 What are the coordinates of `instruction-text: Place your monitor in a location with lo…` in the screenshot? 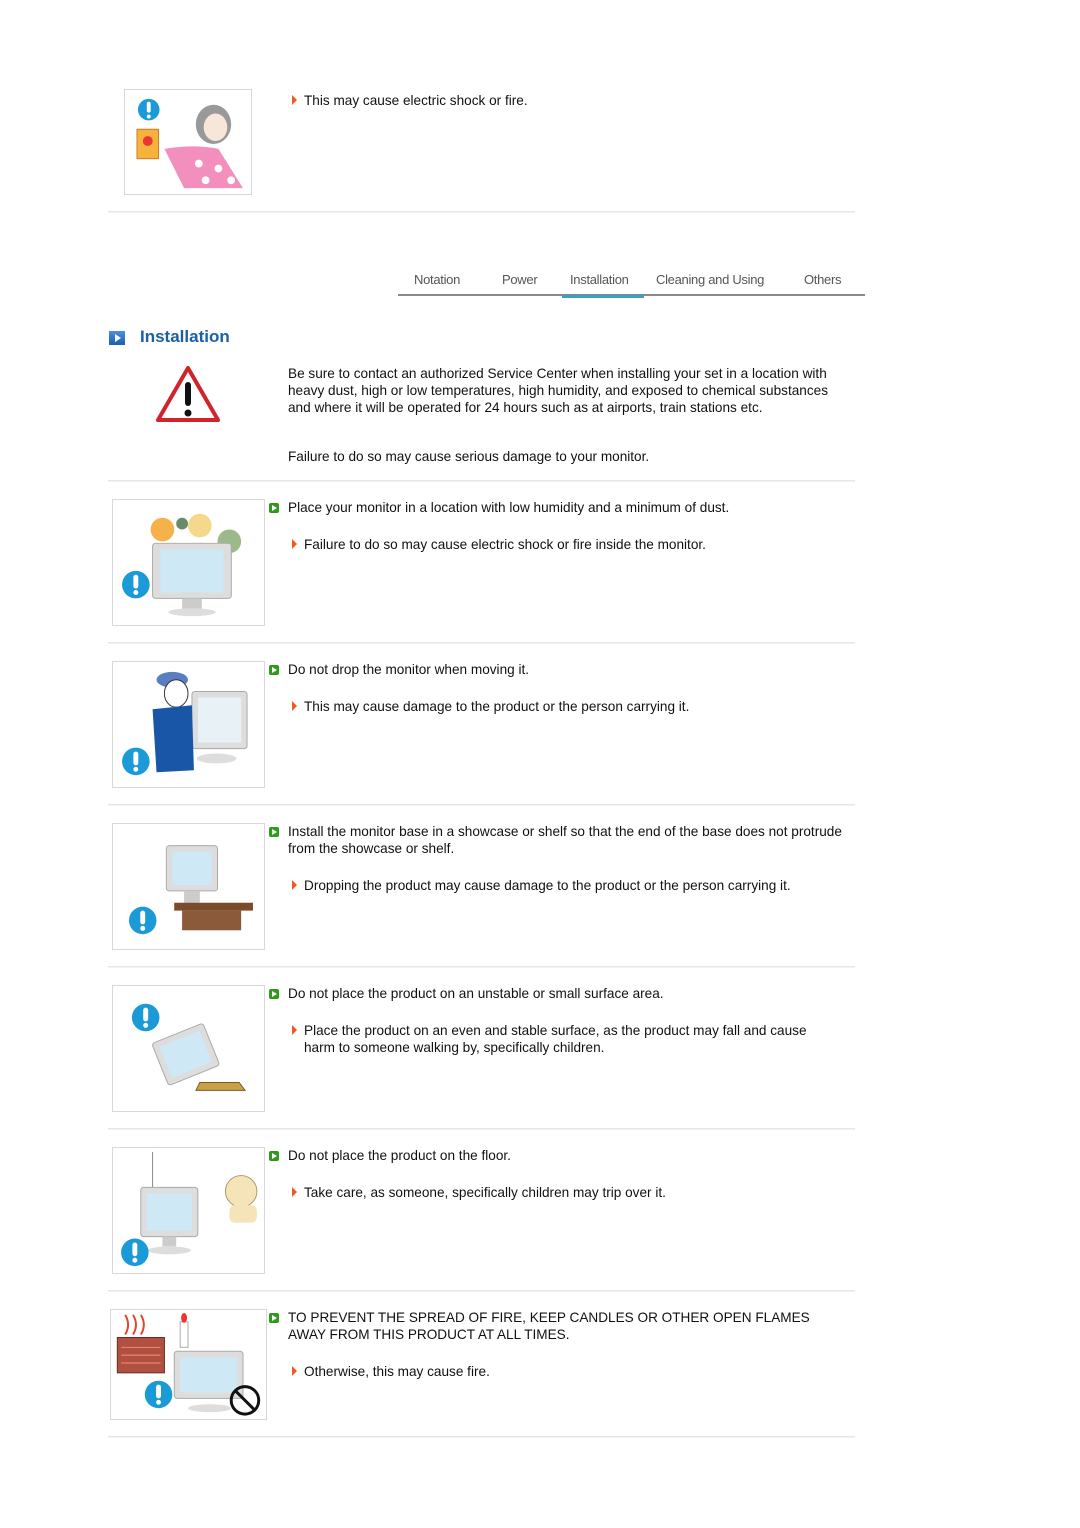 It's located at (509, 507).